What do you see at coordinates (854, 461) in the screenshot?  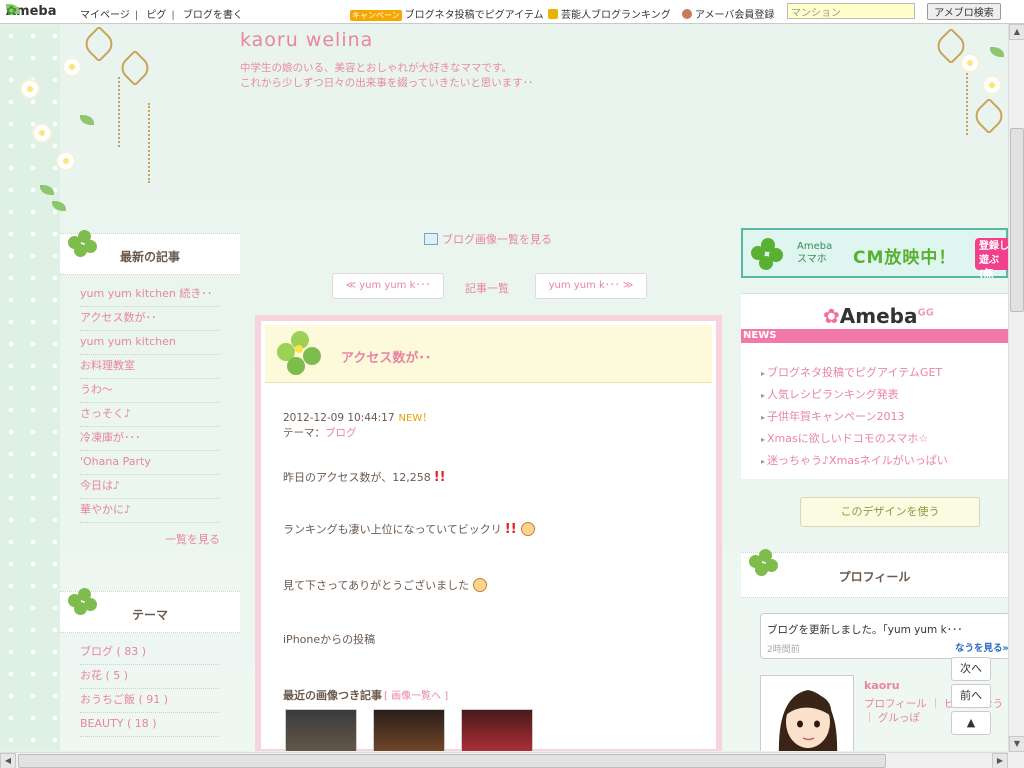 I see `list-item: 迷っちゃう♪Xmasネイルがいっぱい` at bounding box center [854, 461].